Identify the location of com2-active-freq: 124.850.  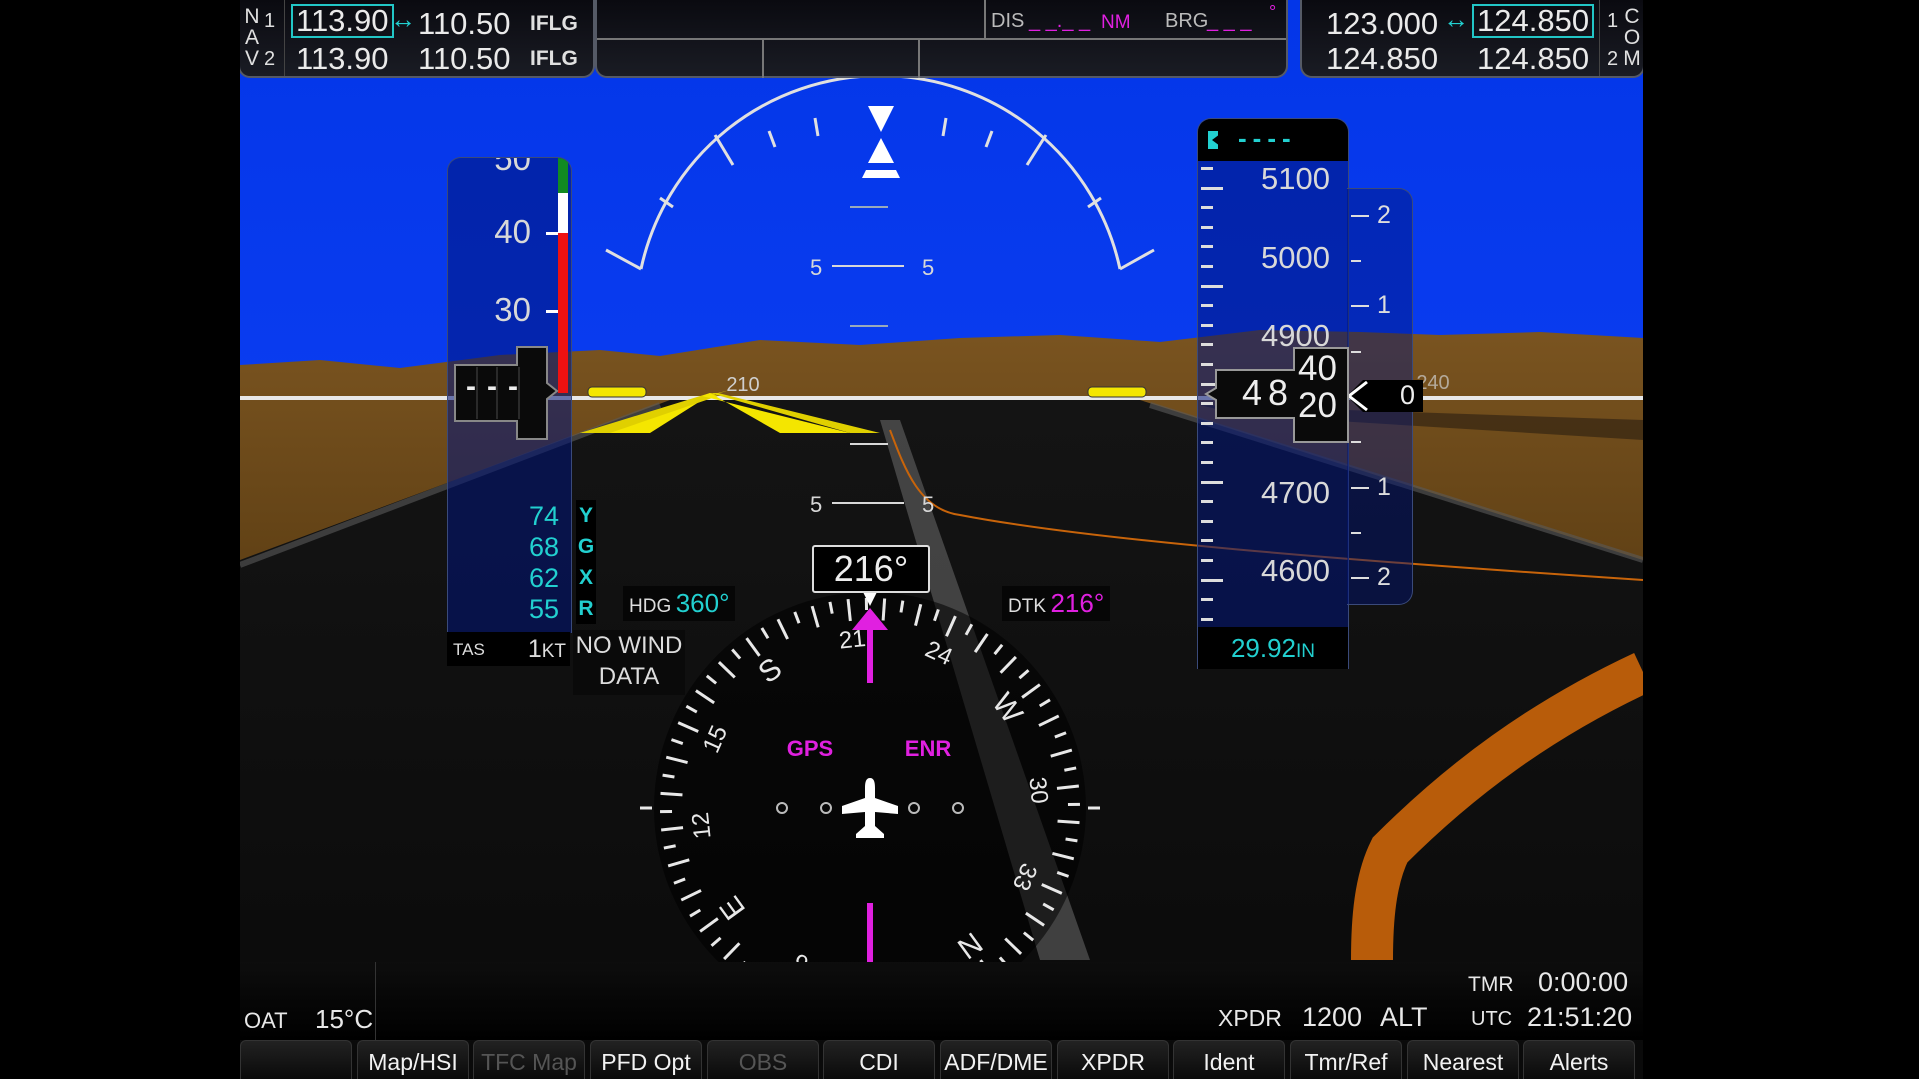
(1382, 59).